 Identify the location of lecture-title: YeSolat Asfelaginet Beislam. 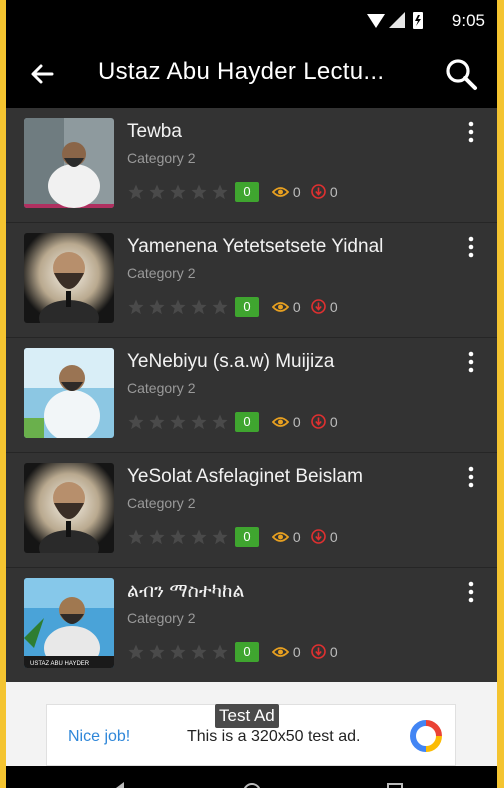
(245, 476).